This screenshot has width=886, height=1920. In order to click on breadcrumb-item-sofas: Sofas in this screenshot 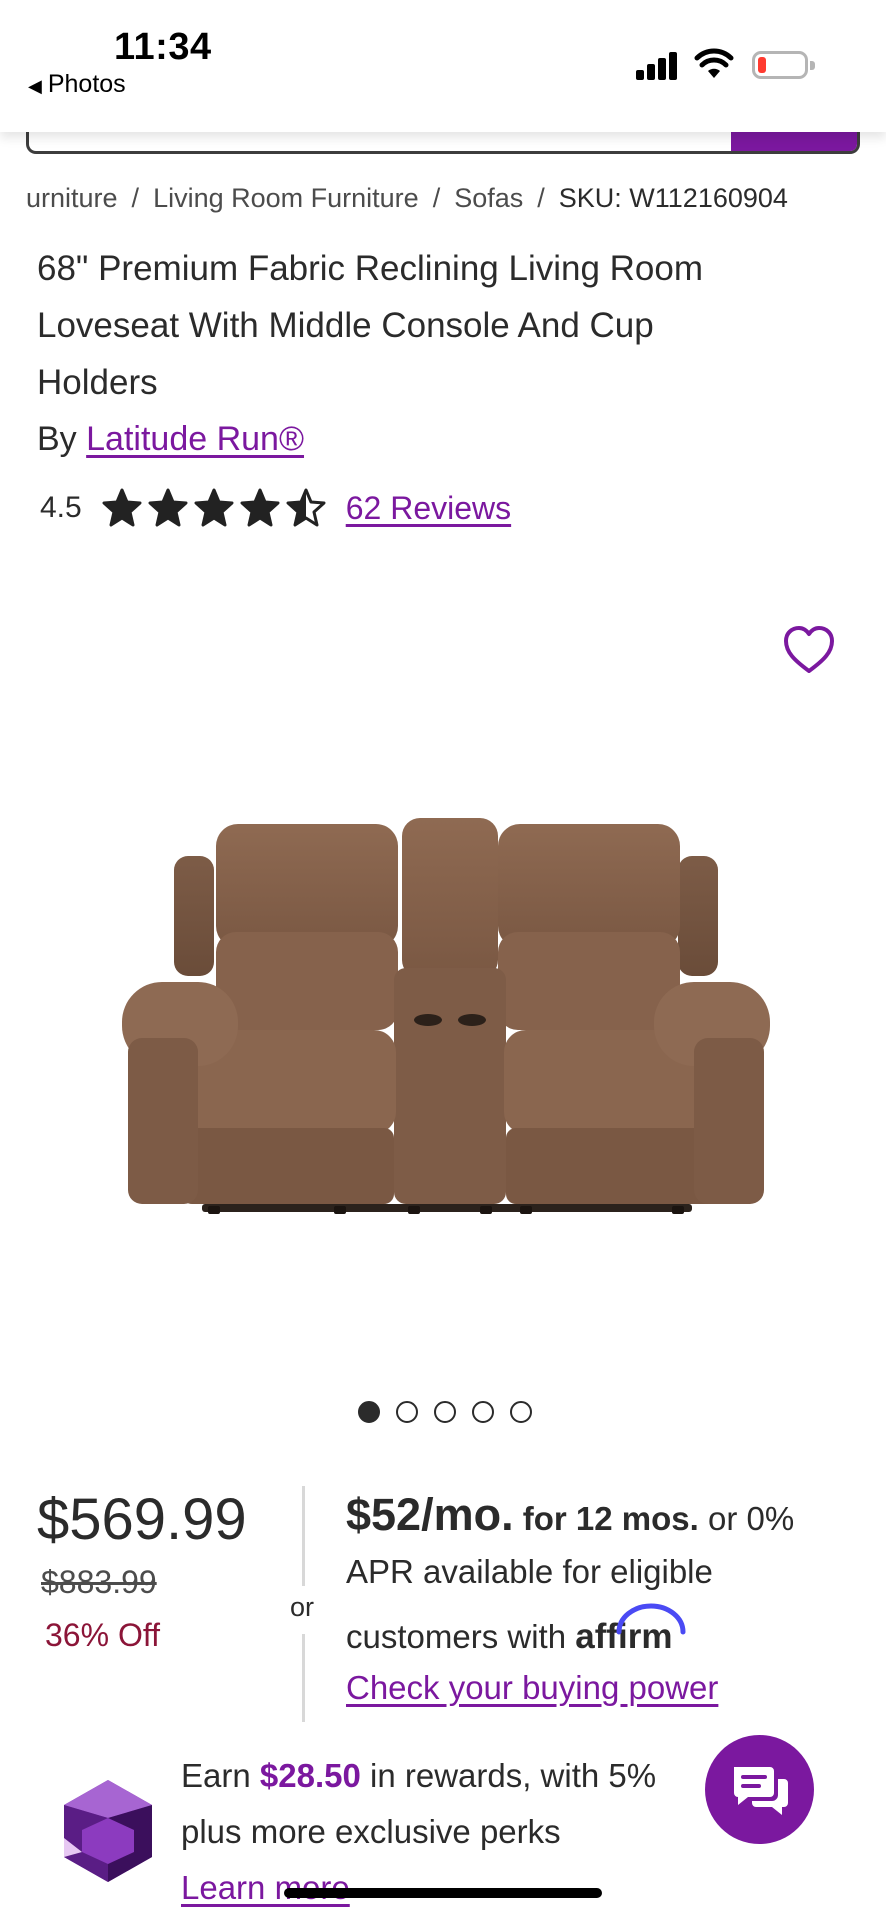, I will do `click(488, 198)`.